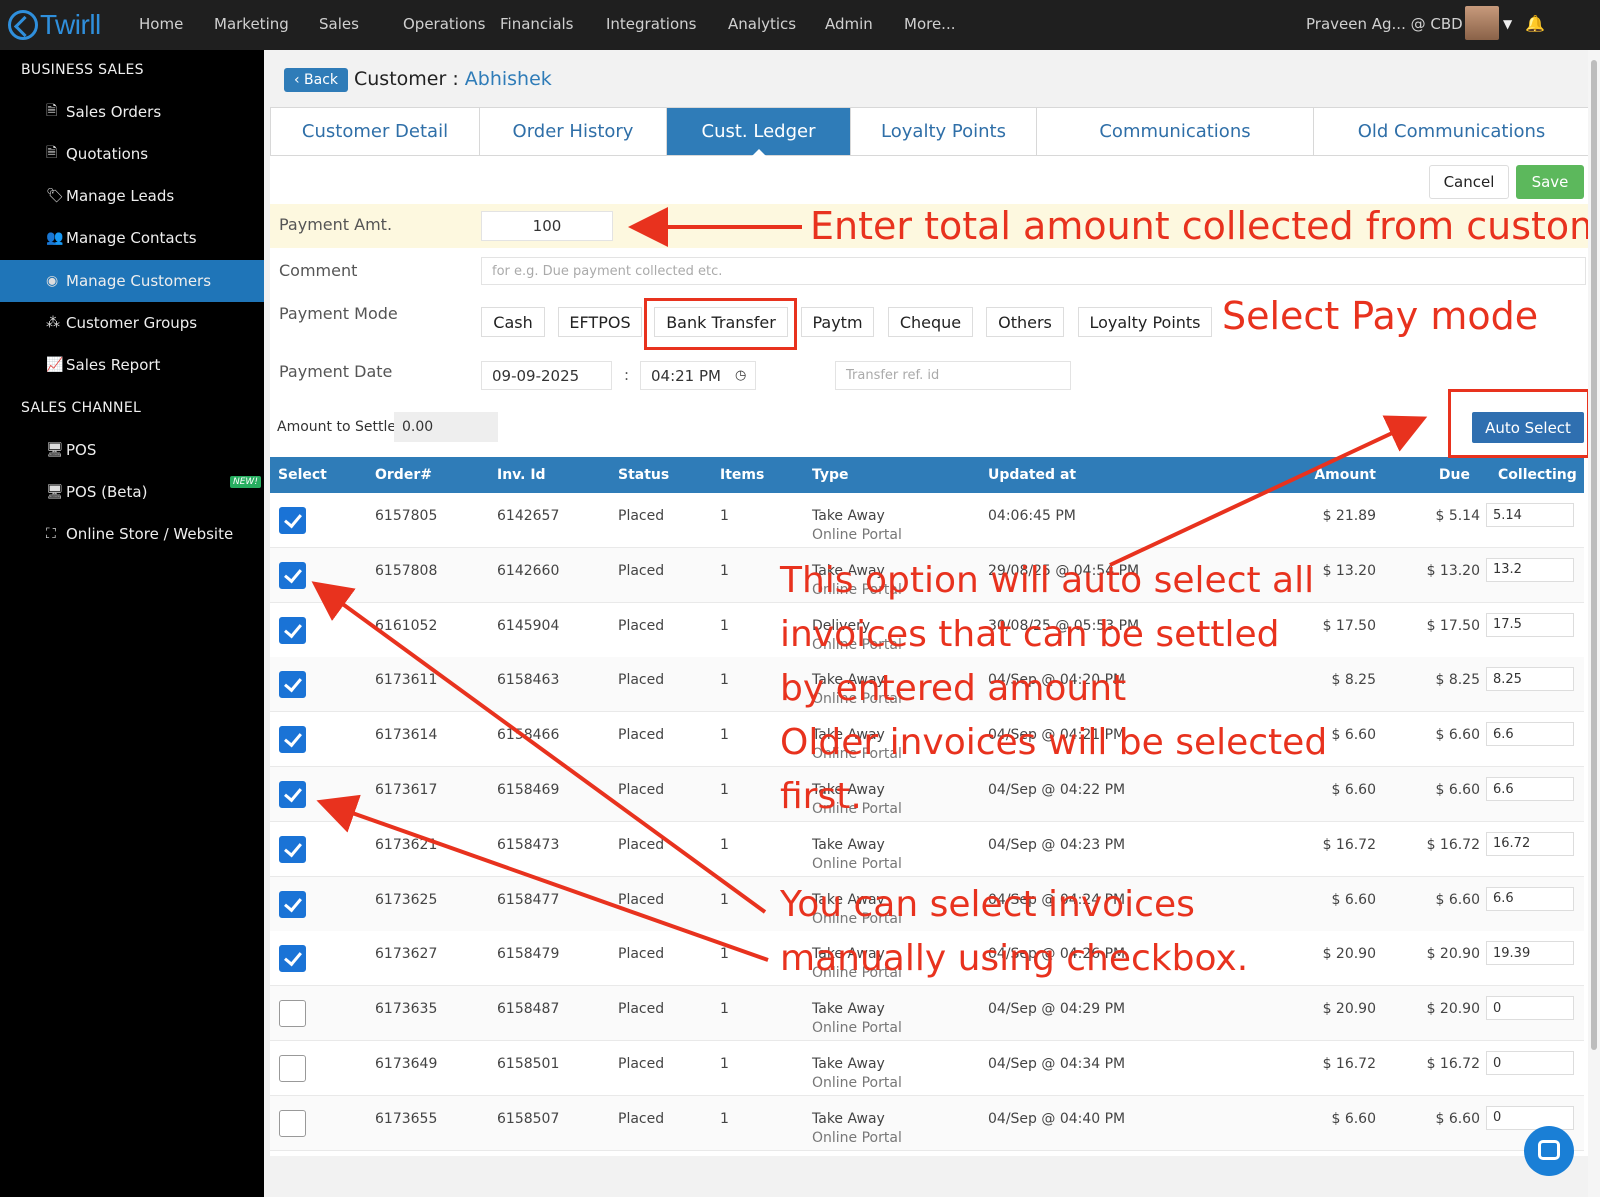 This screenshot has width=1600, height=1197. Describe the element at coordinates (953, 375) in the screenshot. I see `transfer-ref-input: Transfer ref. id` at that location.